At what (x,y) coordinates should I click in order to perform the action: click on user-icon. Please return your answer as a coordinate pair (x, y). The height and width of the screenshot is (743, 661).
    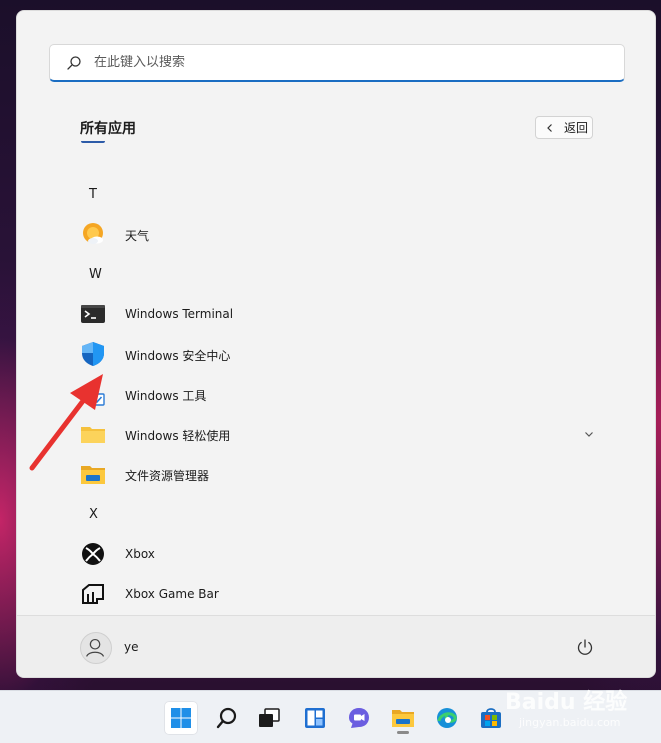
    Looking at the image, I should click on (95, 647).